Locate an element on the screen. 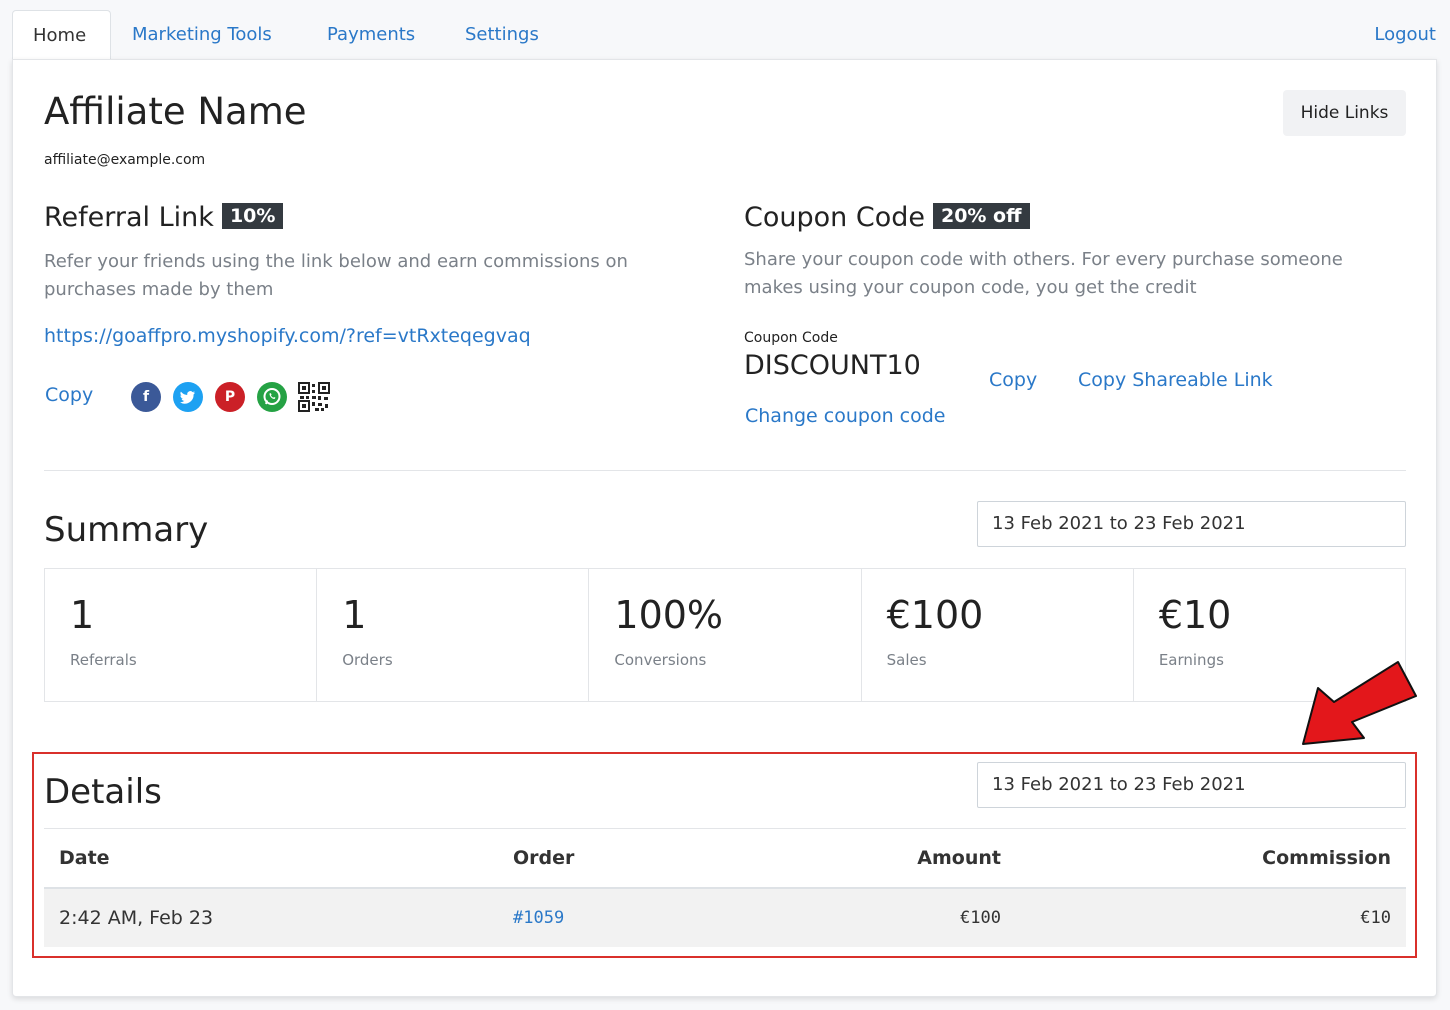  whatsapp-icon is located at coordinates (272, 397).